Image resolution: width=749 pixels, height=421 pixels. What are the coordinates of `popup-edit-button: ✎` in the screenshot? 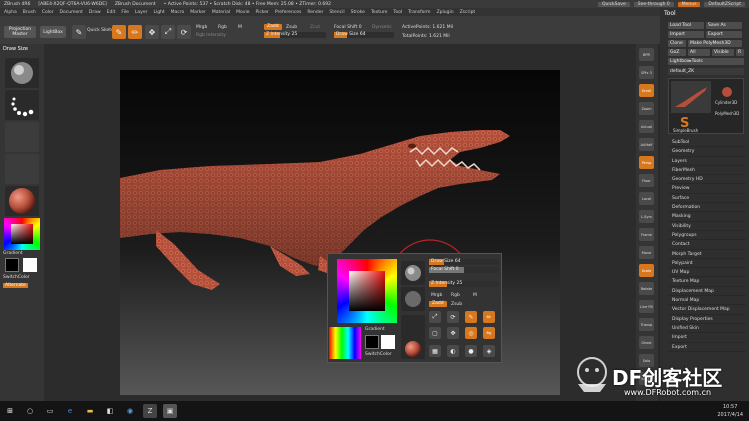 It's located at (471, 317).